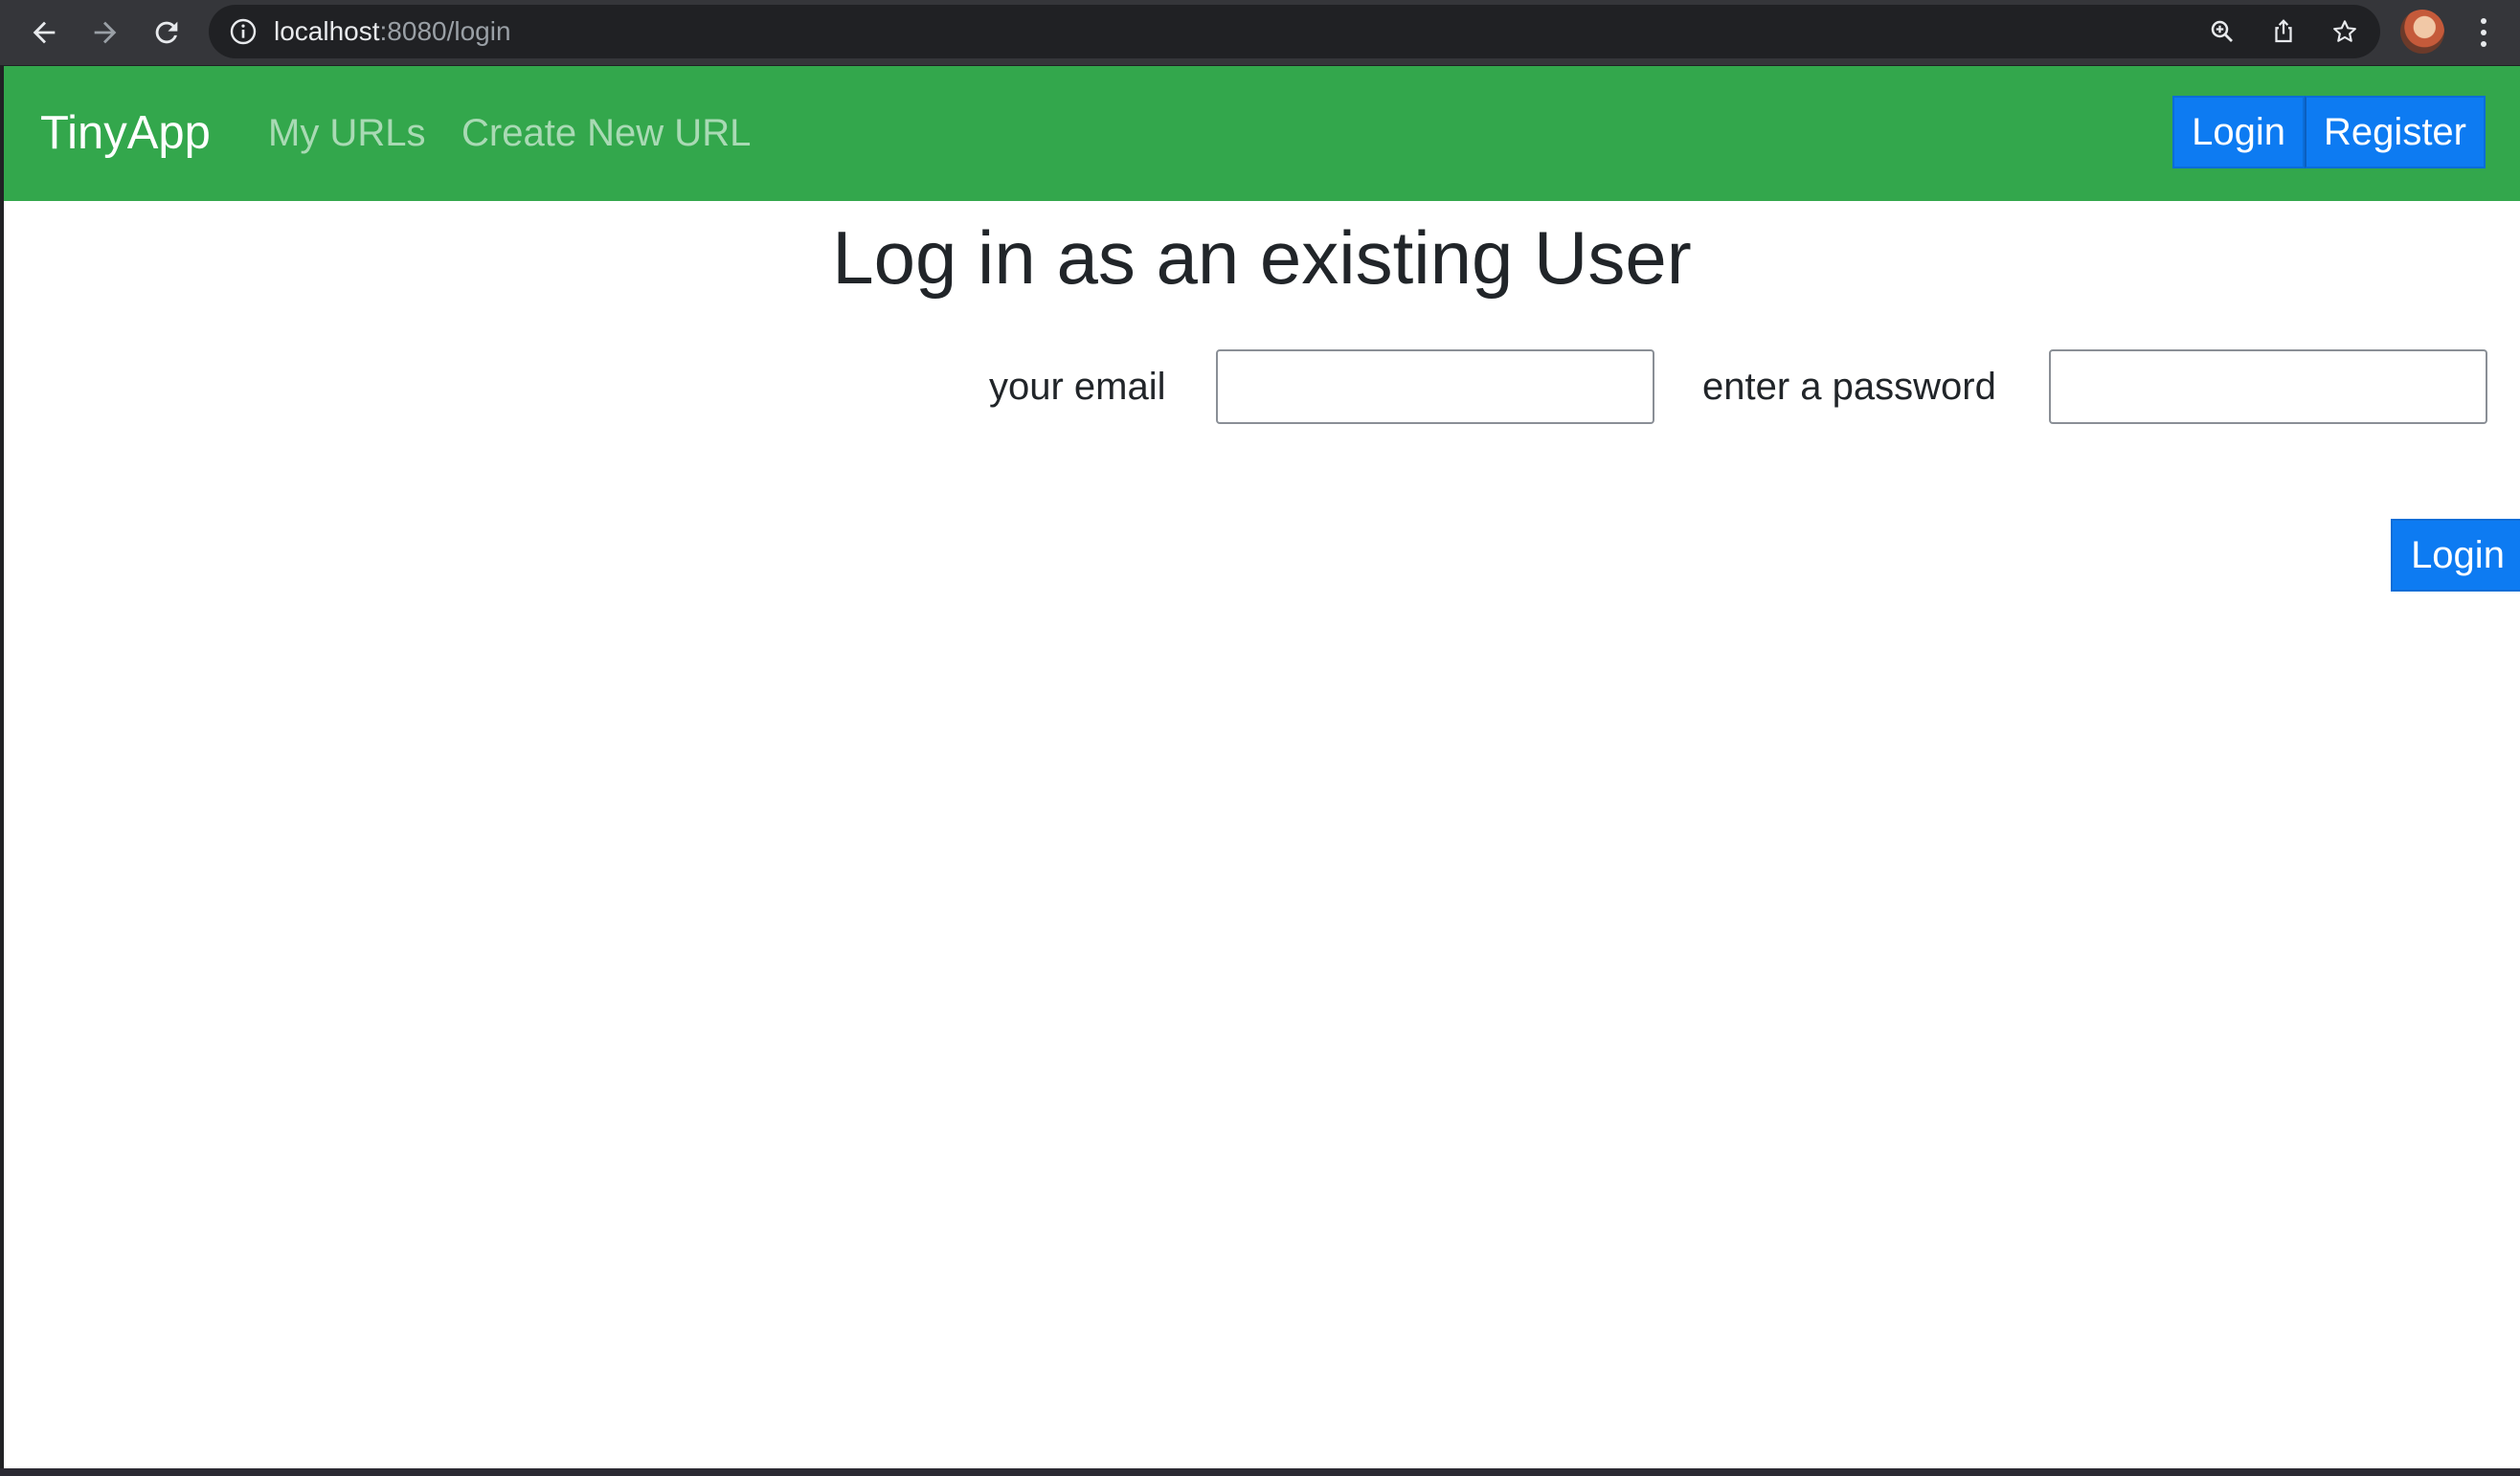  I want to click on profile-avatar, so click(2422, 32).